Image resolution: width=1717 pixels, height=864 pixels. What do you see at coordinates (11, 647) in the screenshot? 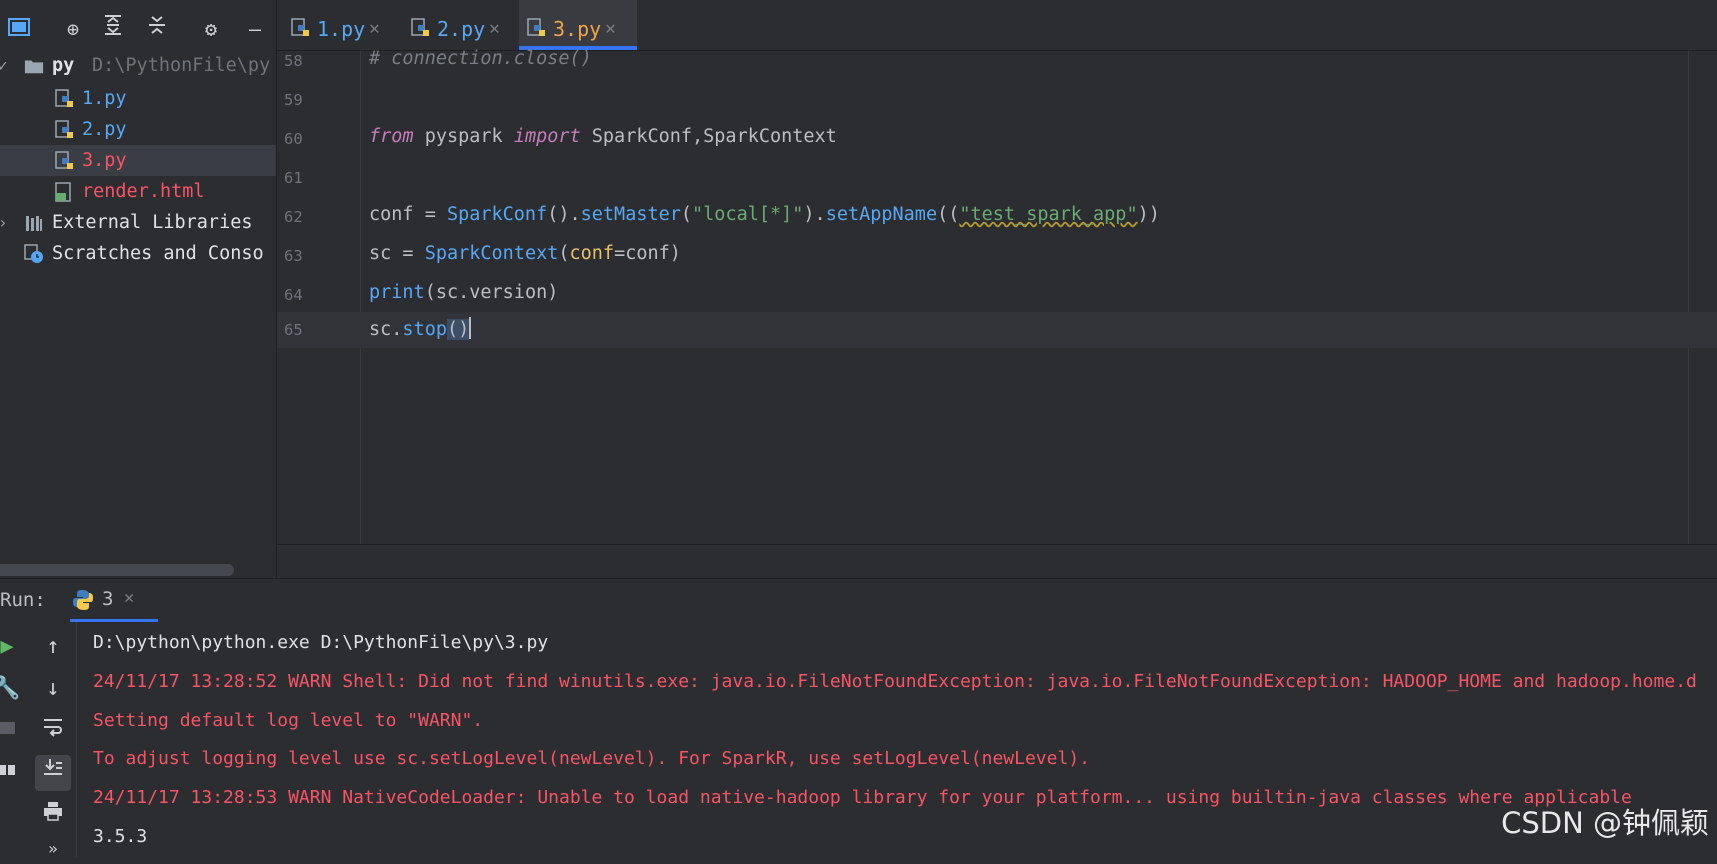
I see `rerun-icon: ▶` at bounding box center [11, 647].